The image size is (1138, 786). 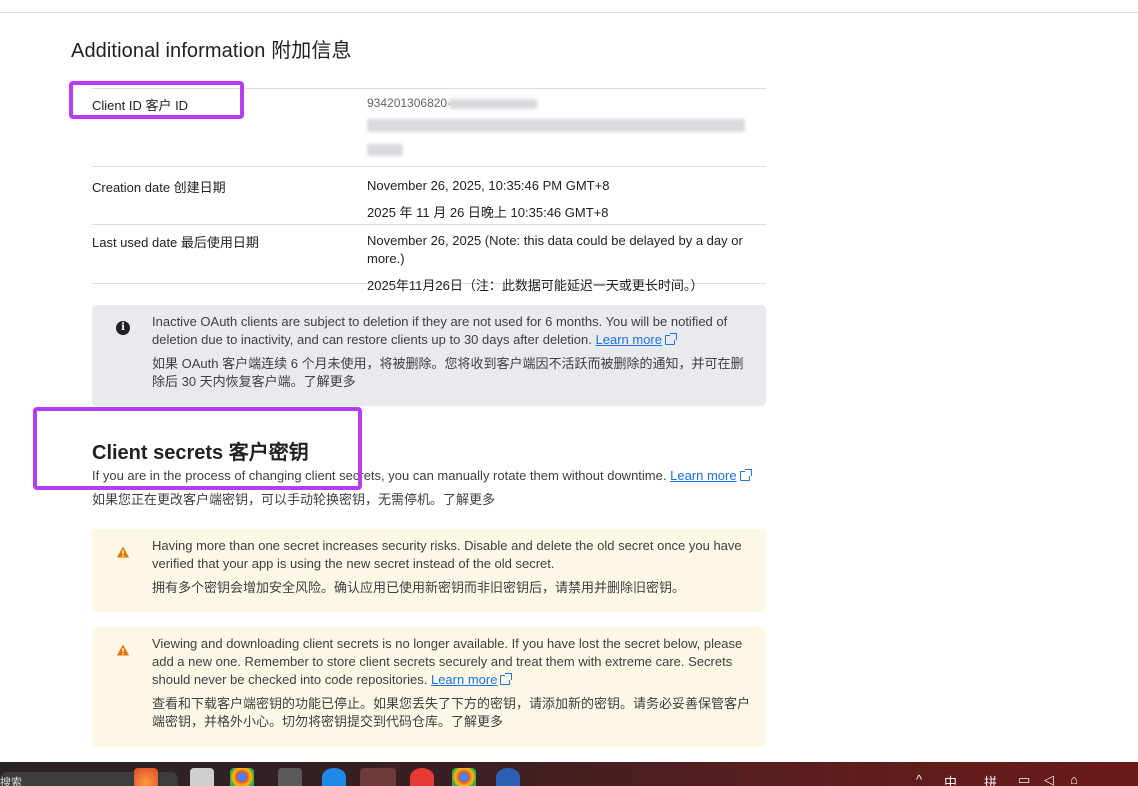 I want to click on last-used-zh: 2025年11月26日（注：此数据可能延迟一天或更长时间。）, so click(x=535, y=285).